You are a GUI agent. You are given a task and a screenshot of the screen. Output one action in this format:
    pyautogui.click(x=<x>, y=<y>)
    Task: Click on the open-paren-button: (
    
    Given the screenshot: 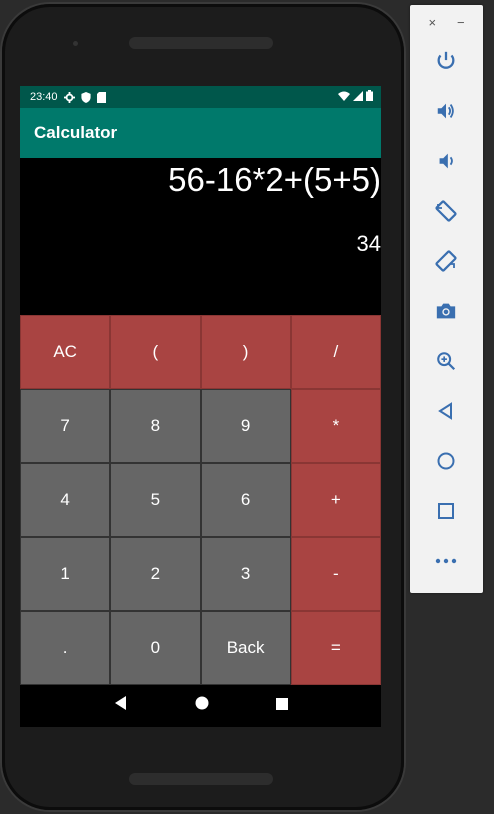 What is the action you would take?
    pyautogui.click(x=155, y=352)
    